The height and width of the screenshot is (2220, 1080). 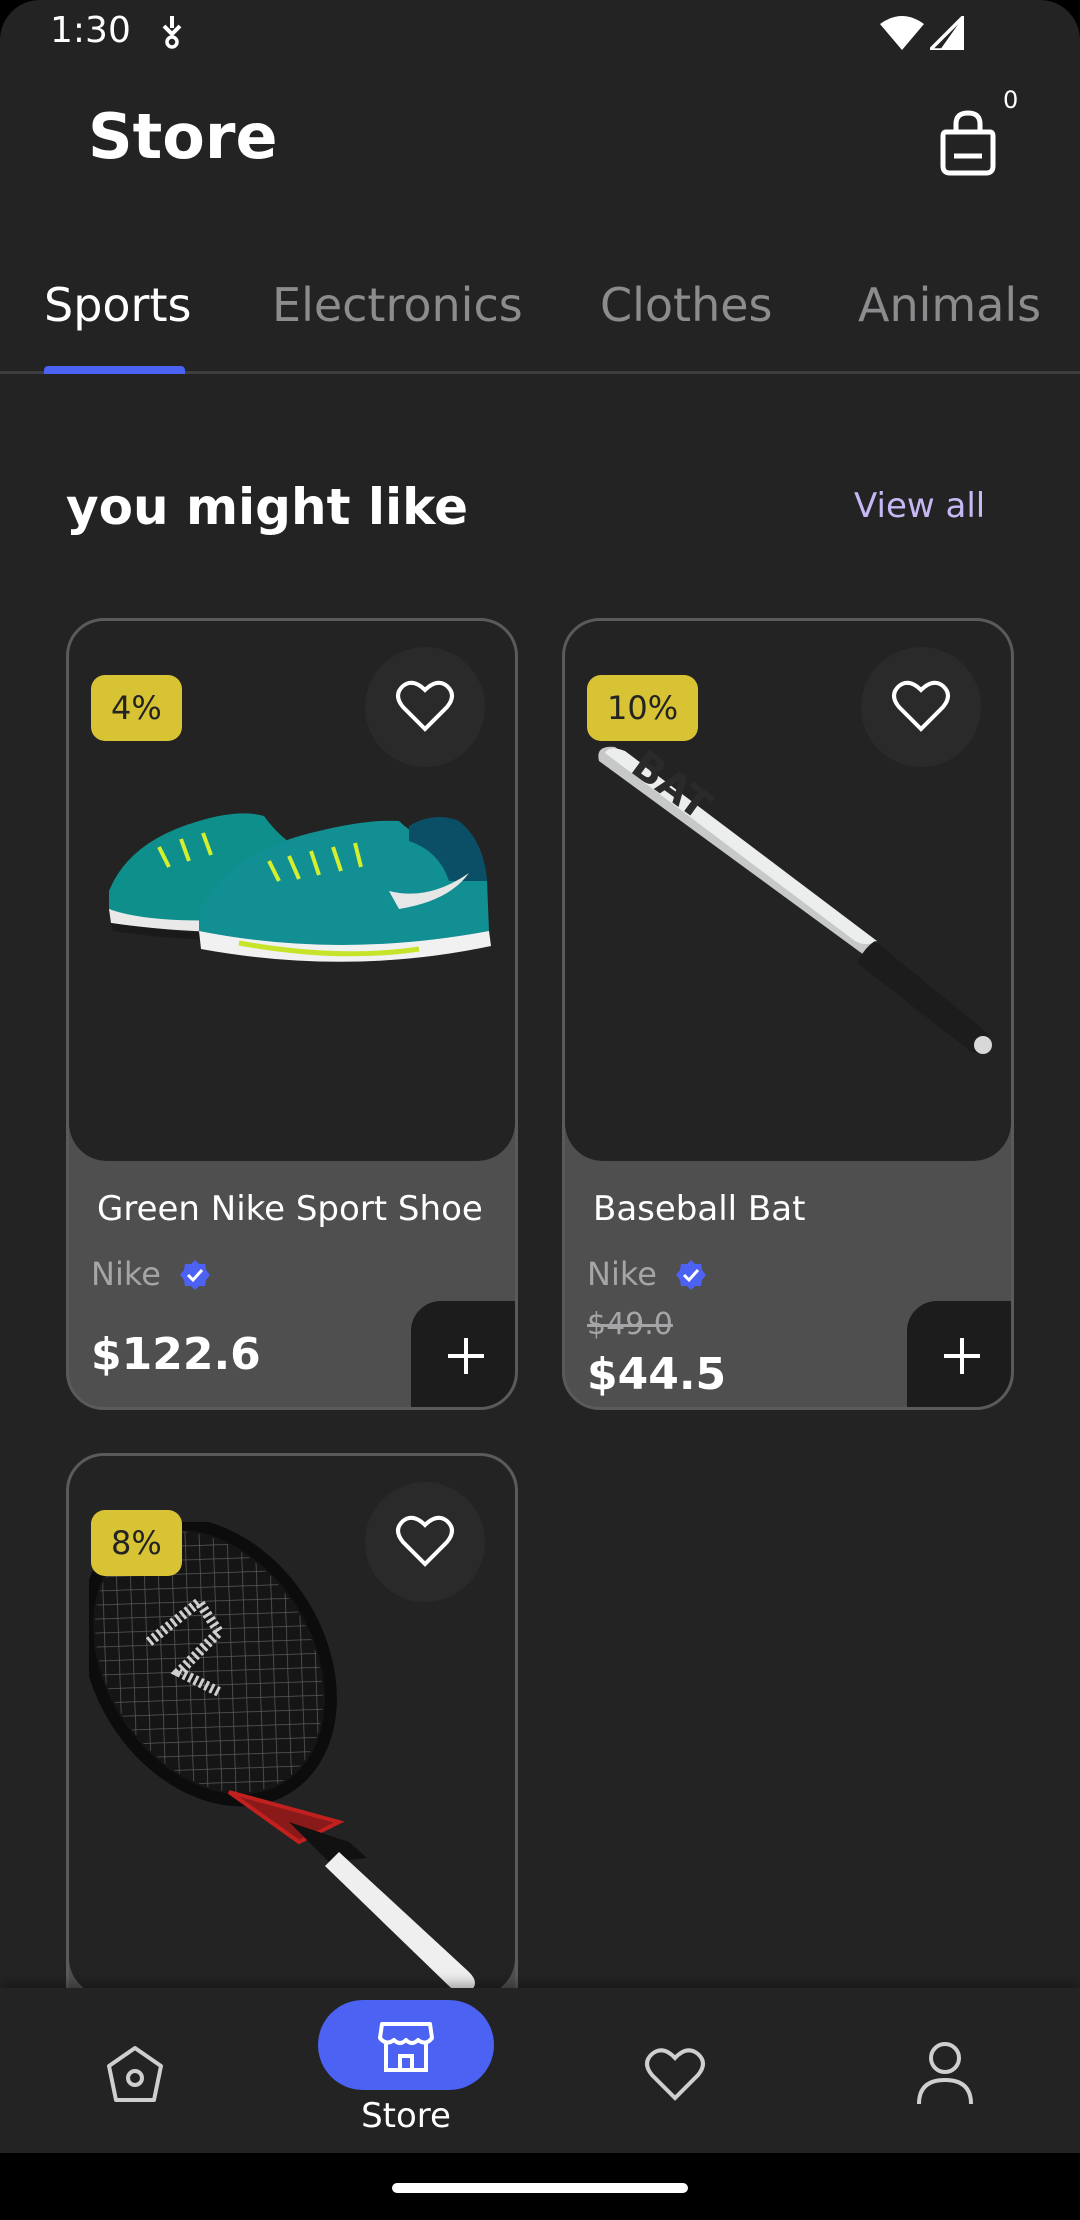 I want to click on discount-badge: 8%, so click(x=136, y=1543).